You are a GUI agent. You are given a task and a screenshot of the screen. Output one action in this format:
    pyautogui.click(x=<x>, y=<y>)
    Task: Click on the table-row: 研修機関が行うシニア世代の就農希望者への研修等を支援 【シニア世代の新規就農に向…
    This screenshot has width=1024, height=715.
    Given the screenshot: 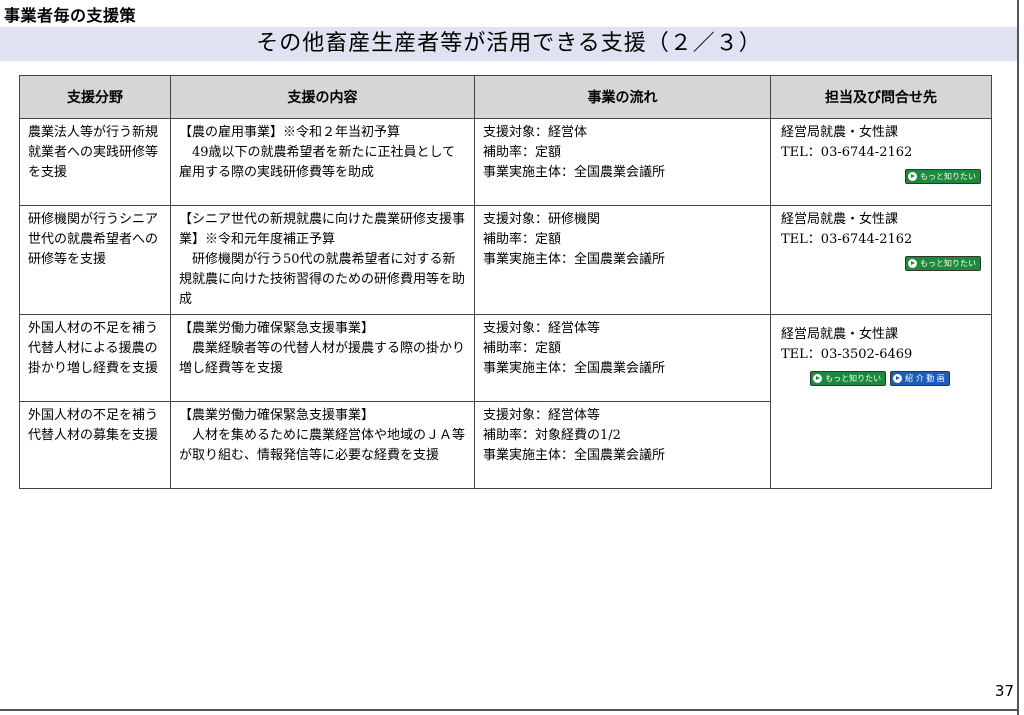 What is the action you would take?
    pyautogui.click(x=505, y=260)
    